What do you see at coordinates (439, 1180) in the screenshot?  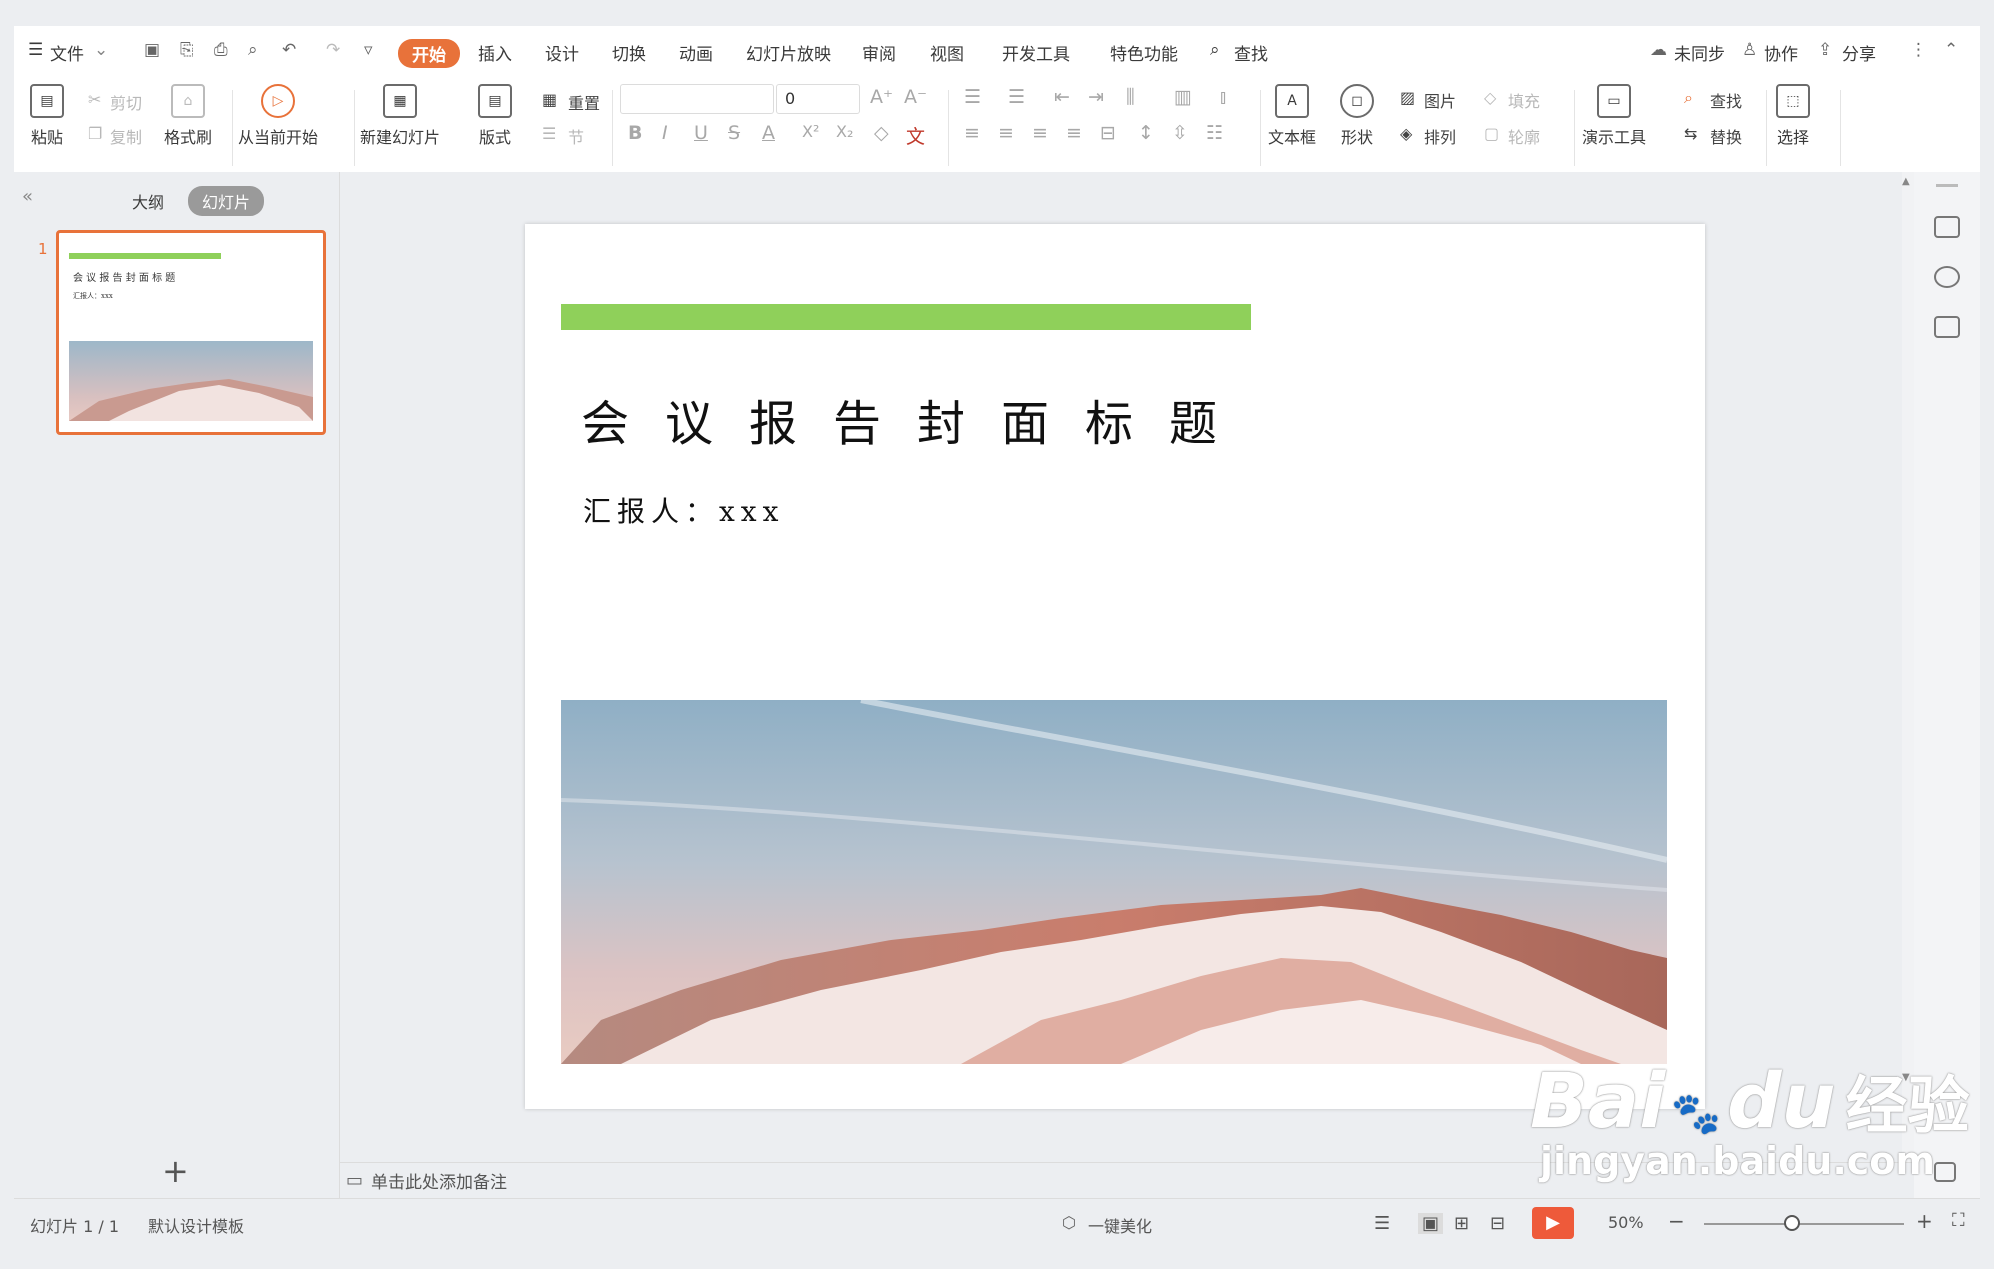 I see `notes-placeholder: 单击此处添加备注` at bounding box center [439, 1180].